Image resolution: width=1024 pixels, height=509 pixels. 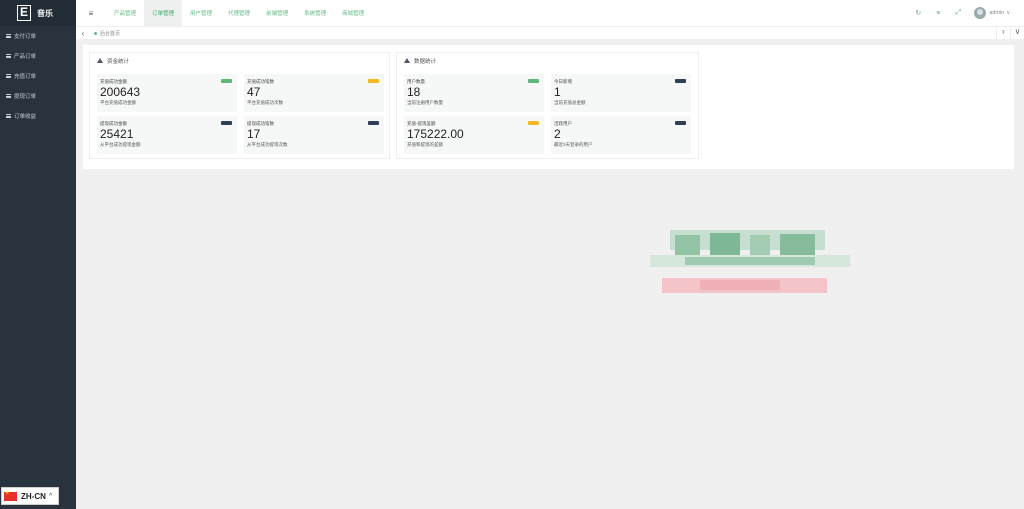 What do you see at coordinates (425, 144) in the screenshot?
I see `stat-description: 充值和提现的差额` at bounding box center [425, 144].